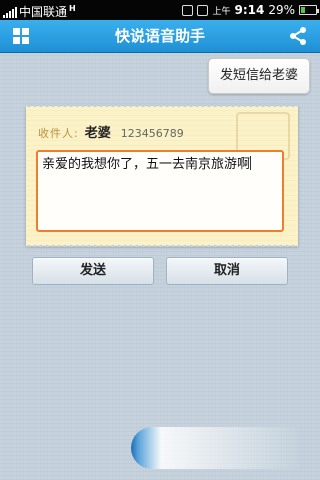 This screenshot has height=480, width=320. I want to click on ampm-label: 上午, so click(221, 11).